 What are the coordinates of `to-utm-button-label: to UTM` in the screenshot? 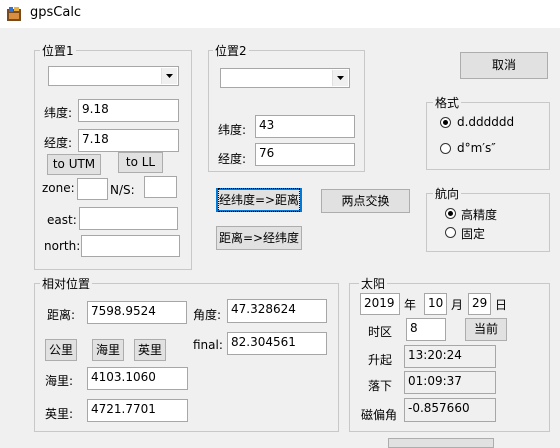 It's located at (74, 164).